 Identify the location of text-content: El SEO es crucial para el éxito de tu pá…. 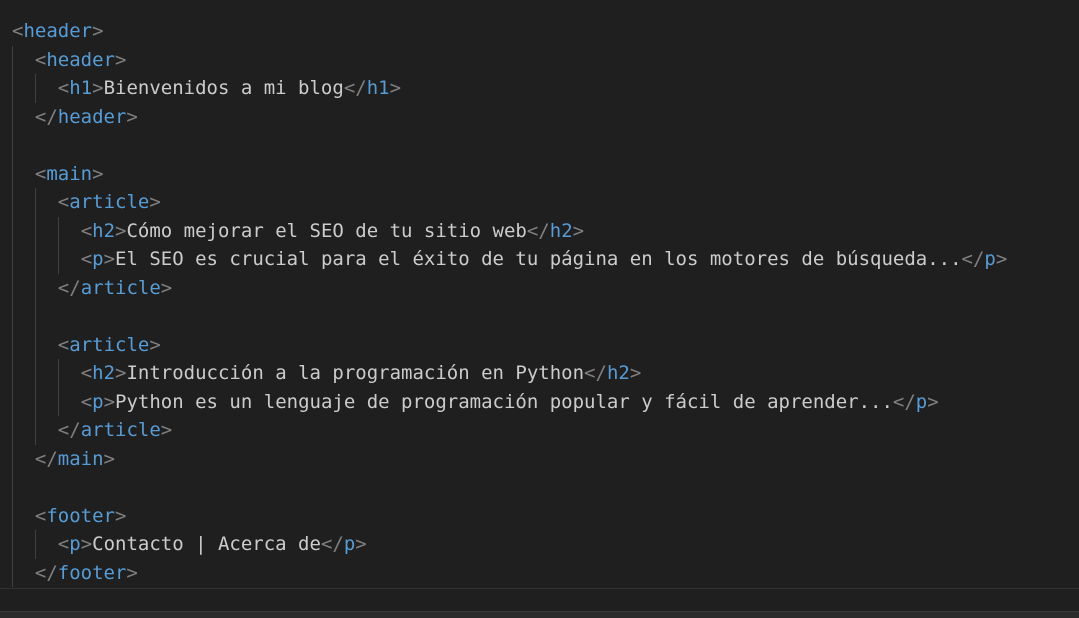
(538, 259).